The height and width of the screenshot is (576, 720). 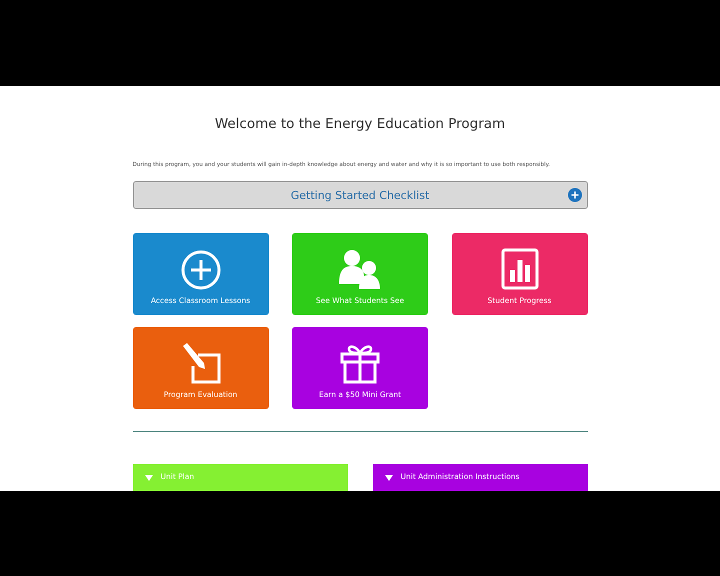 I want to click on checklist-bar: Getting Started Checklist, so click(x=360, y=195).